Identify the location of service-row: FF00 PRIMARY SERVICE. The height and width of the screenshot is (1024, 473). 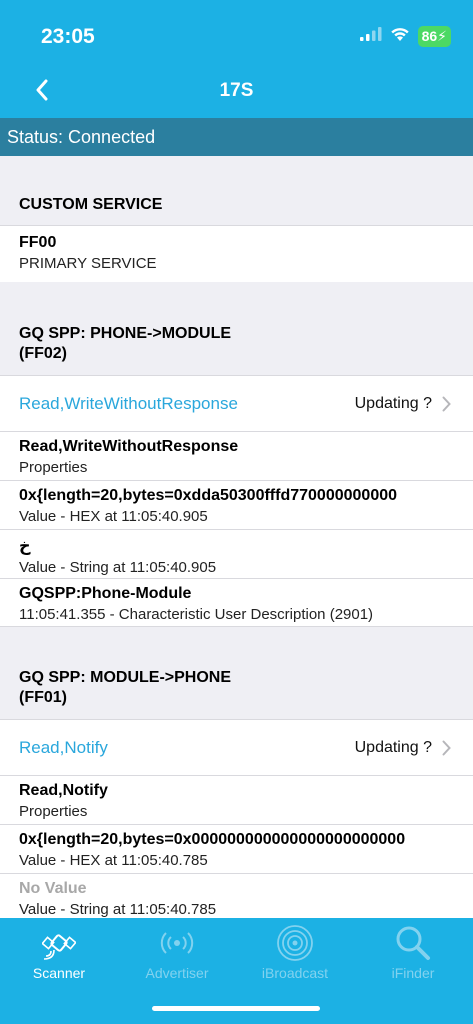
(236, 253).